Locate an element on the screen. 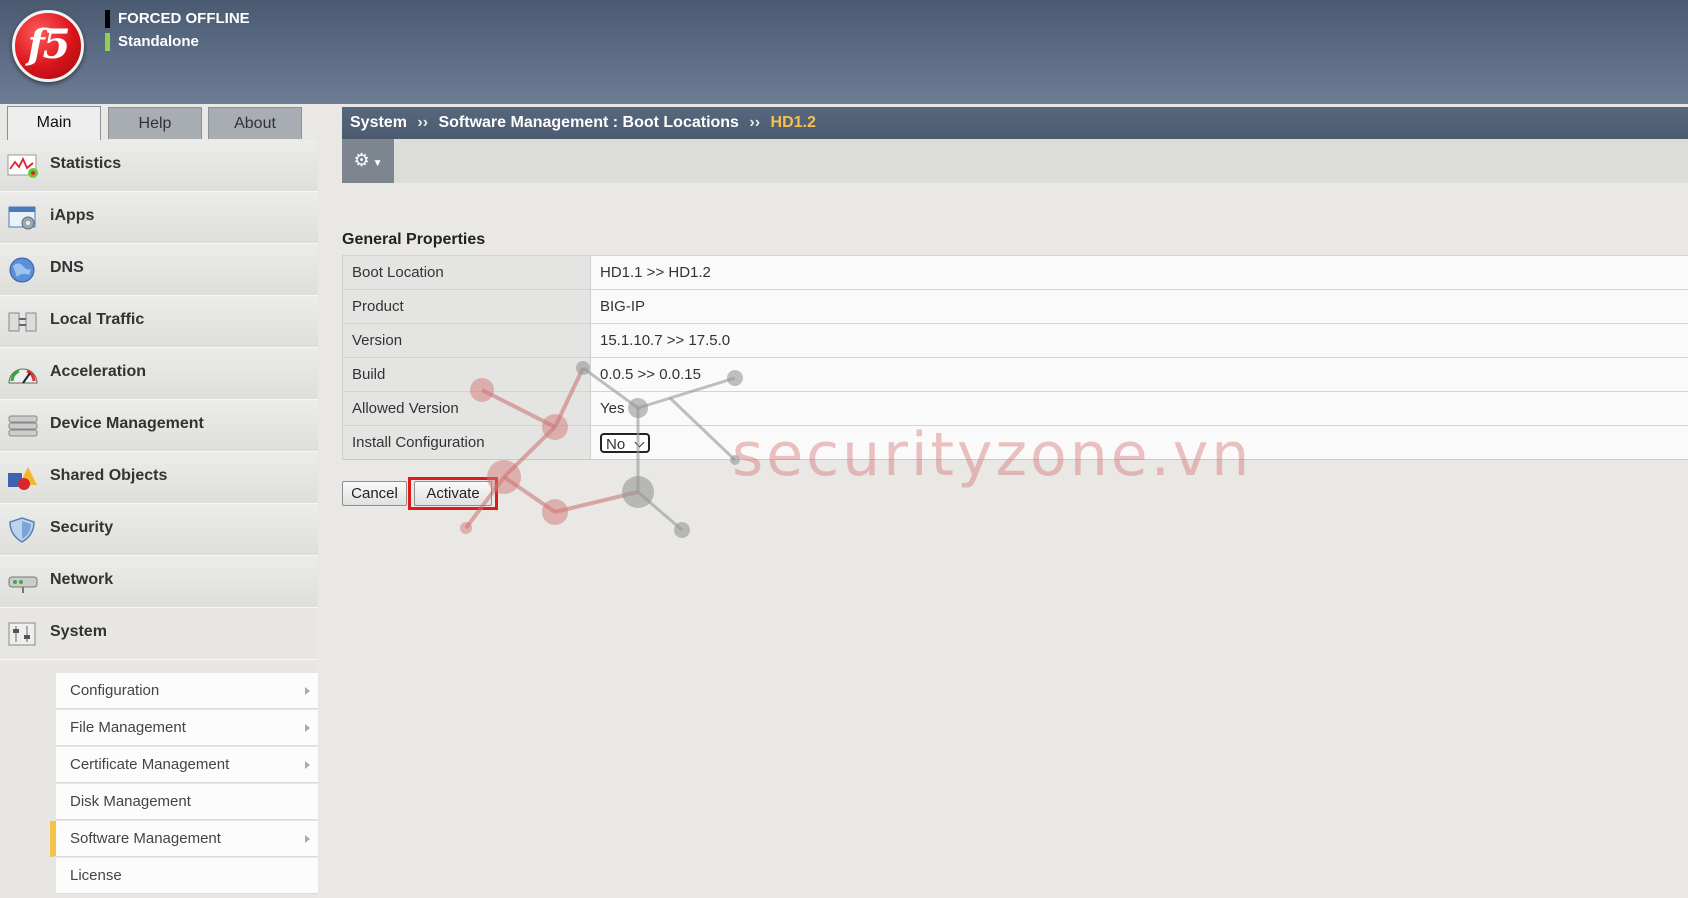  property-value: HD1.1 >> HD1.2 is located at coordinates (1139, 272).